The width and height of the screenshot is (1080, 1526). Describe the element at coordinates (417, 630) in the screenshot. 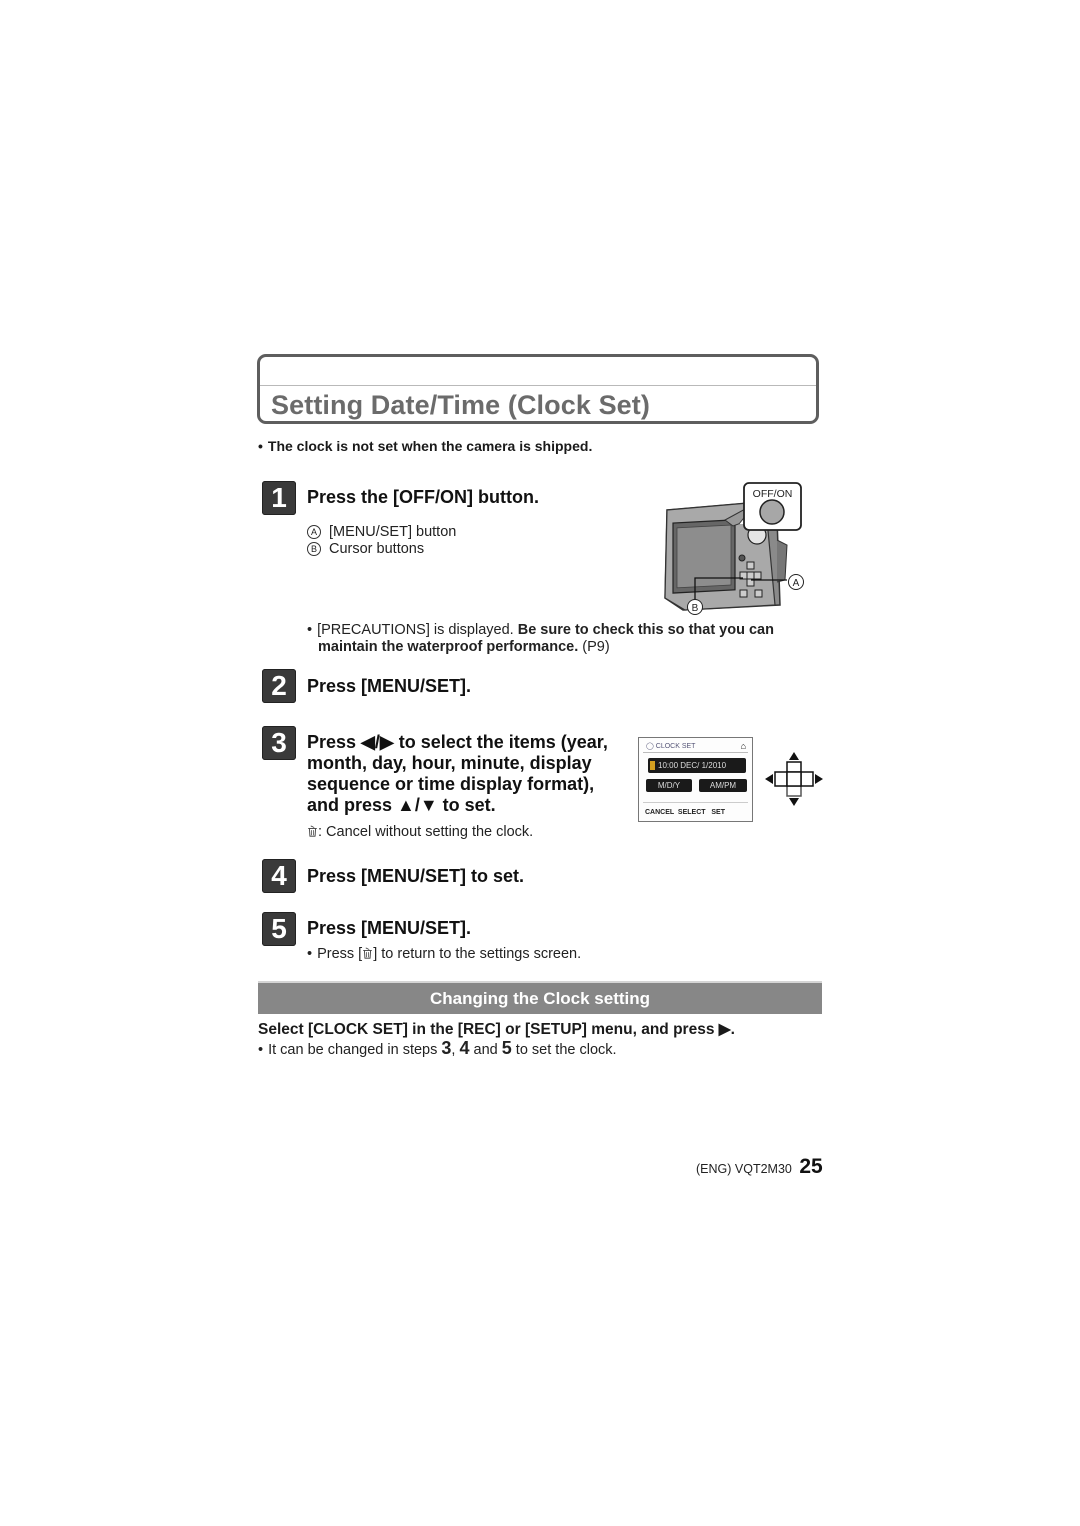

I see `precautions-note-plain: [PRECAUTIONS] is displayed.` at that location.